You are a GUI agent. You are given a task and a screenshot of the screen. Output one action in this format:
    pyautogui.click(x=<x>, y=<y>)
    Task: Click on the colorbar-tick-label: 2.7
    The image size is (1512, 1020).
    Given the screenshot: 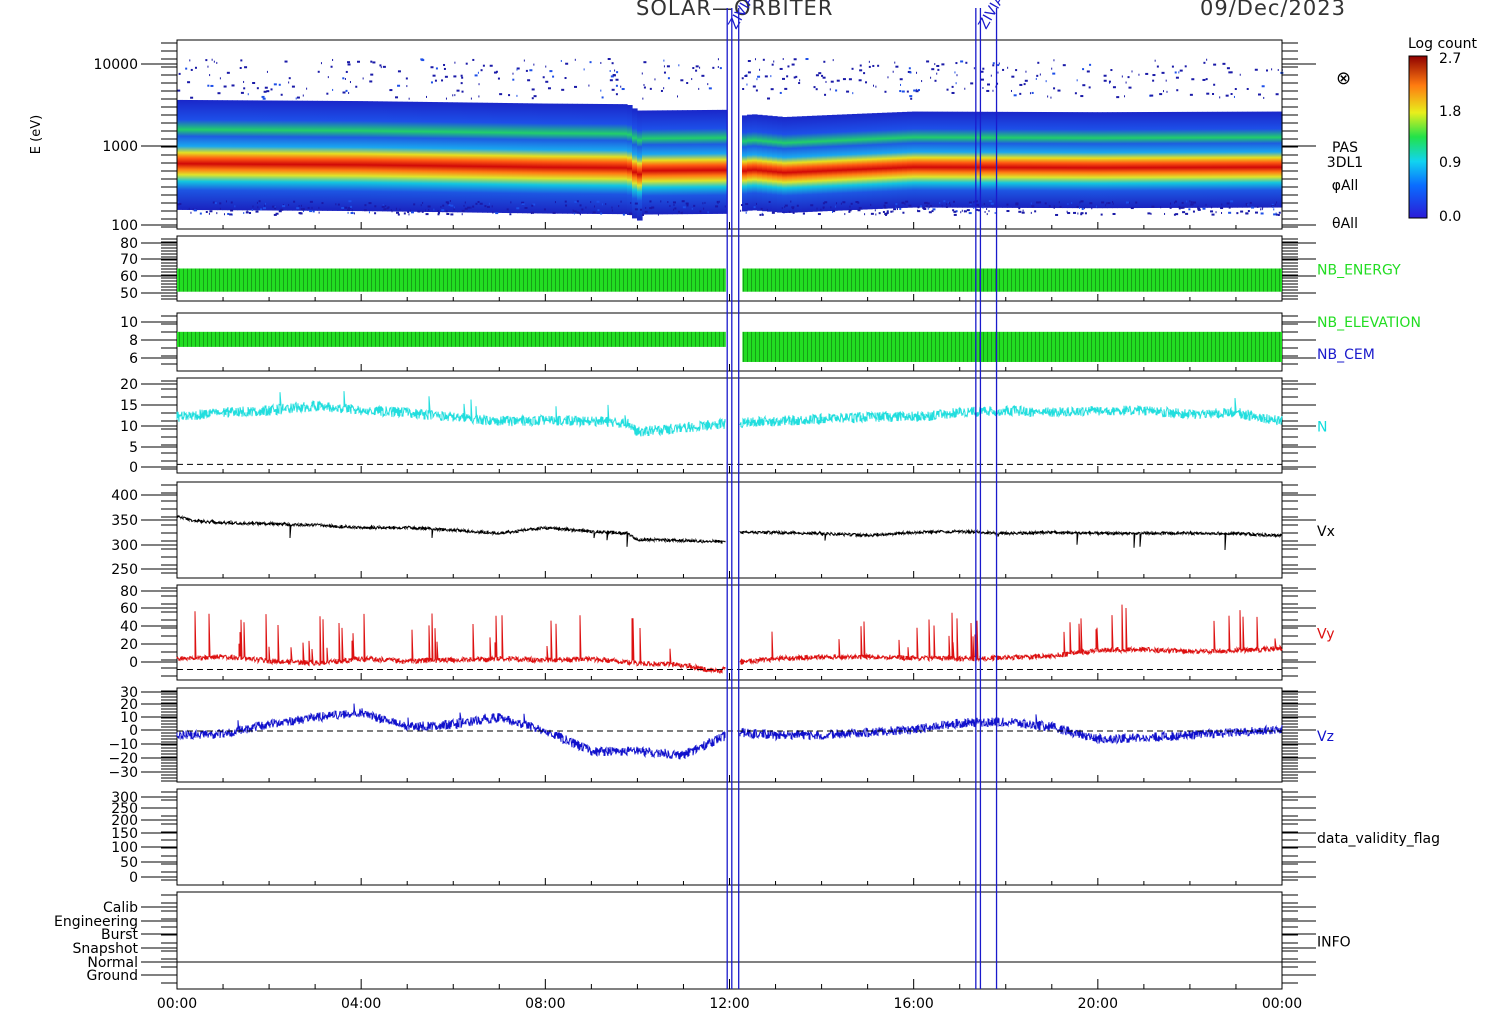 What is the action you would take?
    pyautogui.click(x=1450, y=59)
    